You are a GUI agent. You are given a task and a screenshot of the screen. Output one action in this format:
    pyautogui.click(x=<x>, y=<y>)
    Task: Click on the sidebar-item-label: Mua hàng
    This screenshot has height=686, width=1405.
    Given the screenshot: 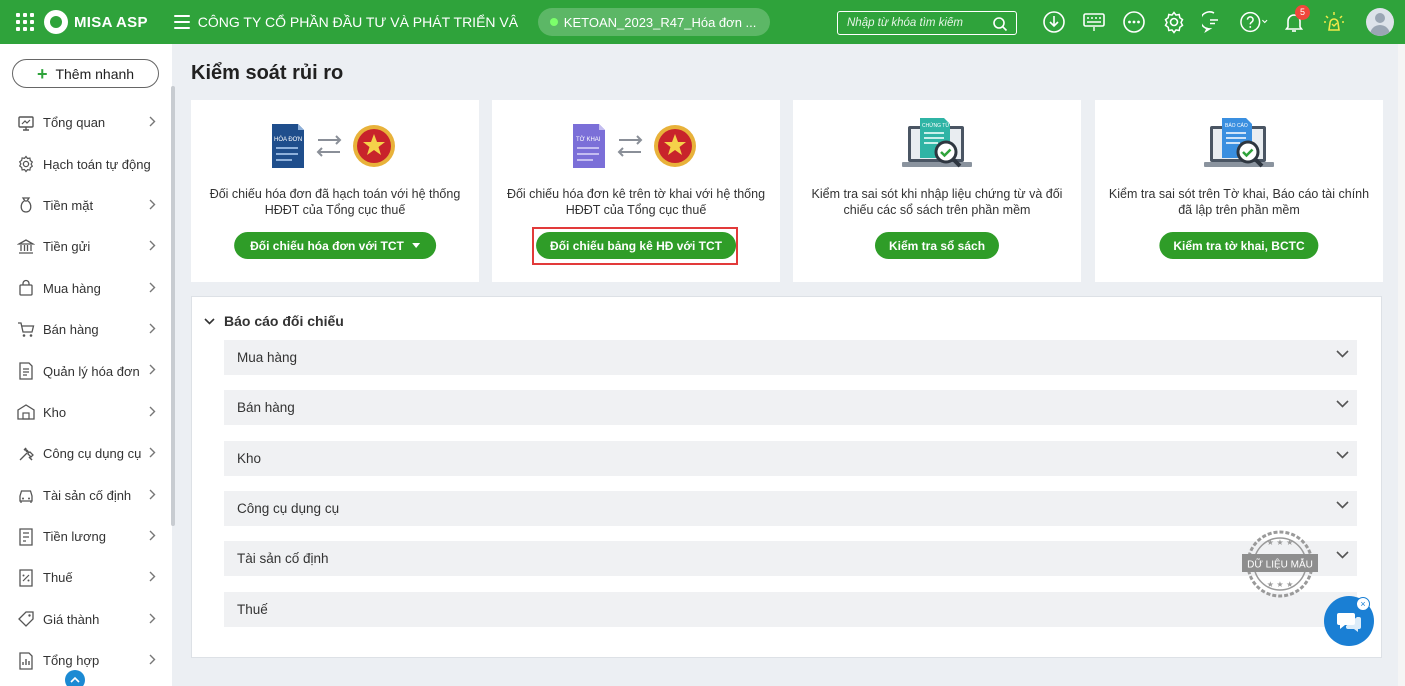 What is the action you would take?
    pyautogui.click(x=72, y=288)
    